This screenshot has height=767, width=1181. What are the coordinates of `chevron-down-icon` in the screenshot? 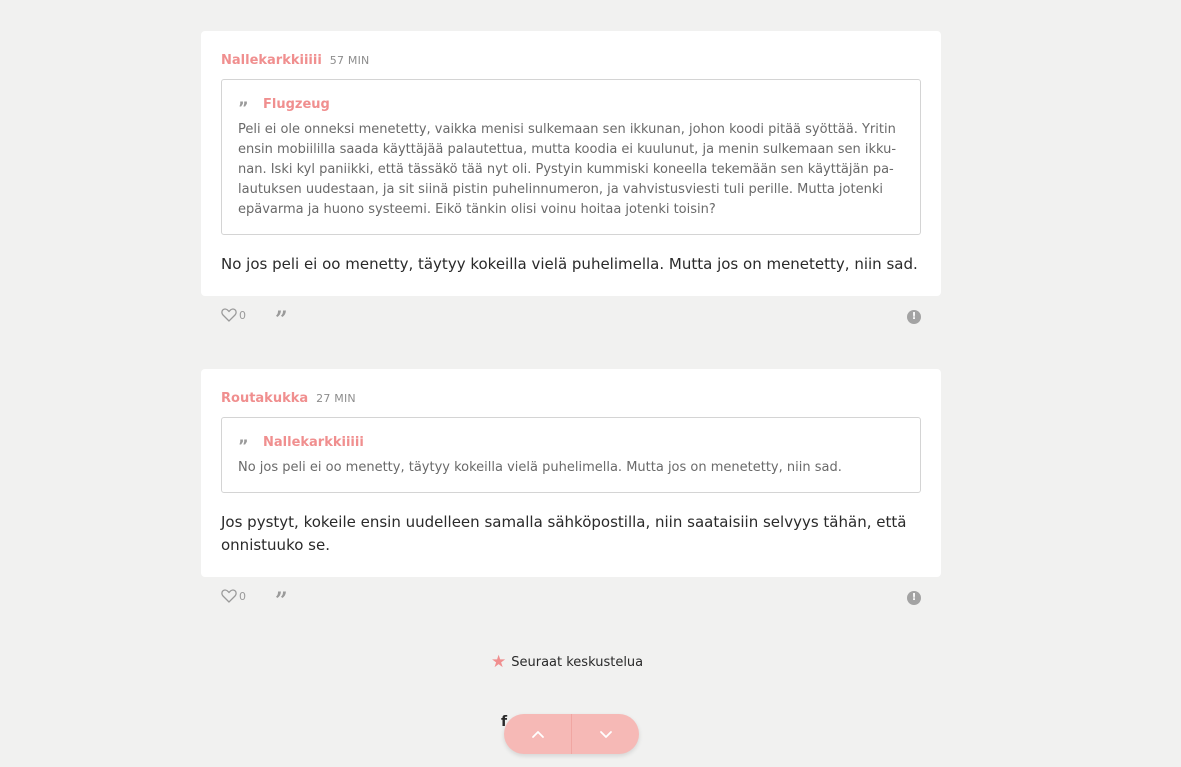 It's located at (605, 734).